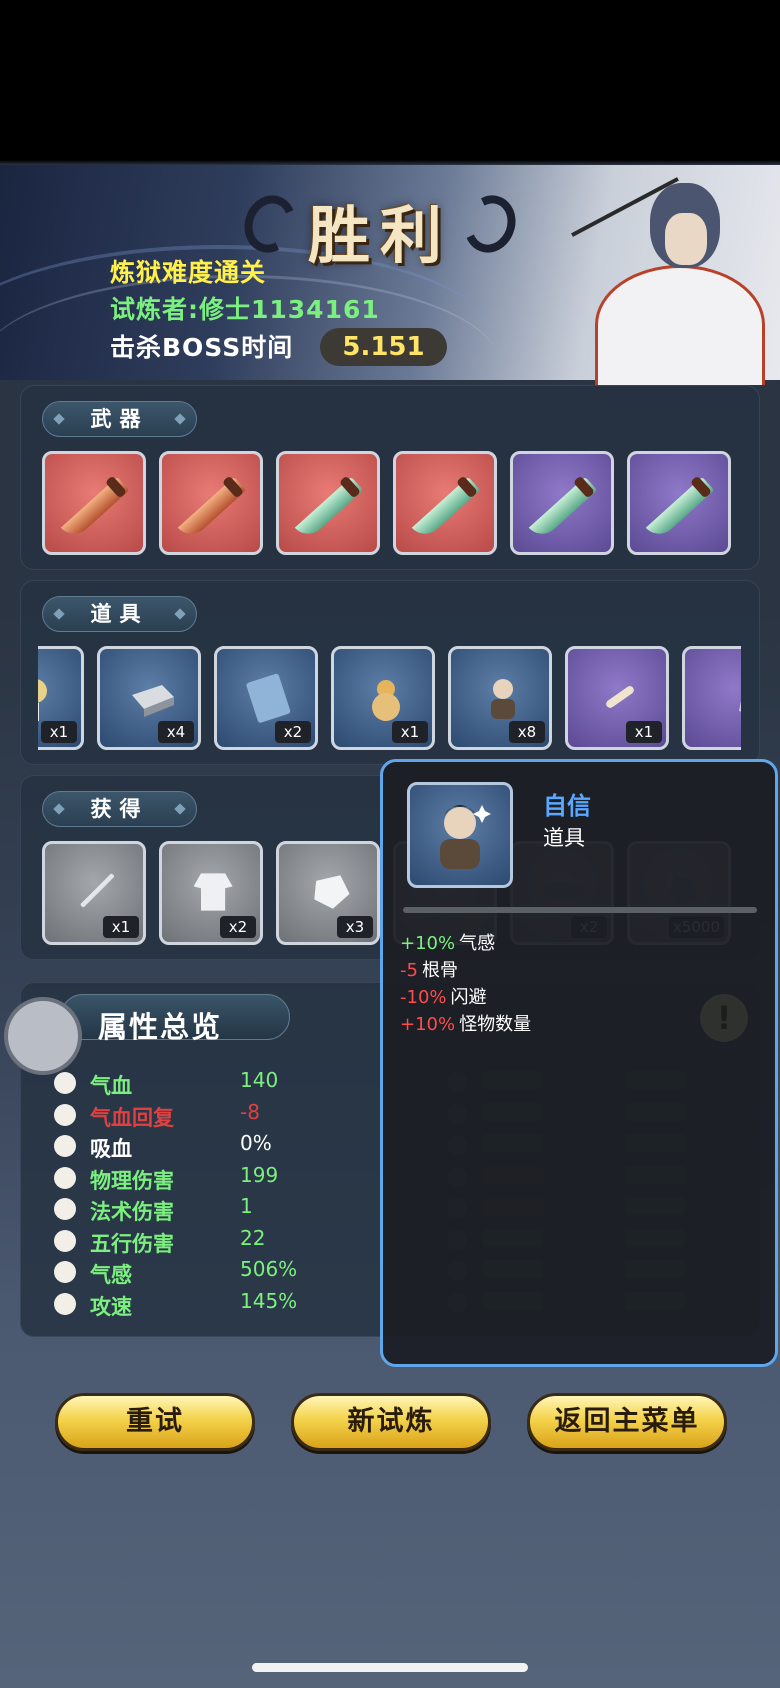 Image resolution: width=780 pixels, height=1688 pixels. I want to click on robe-icon, so click(213, 892).